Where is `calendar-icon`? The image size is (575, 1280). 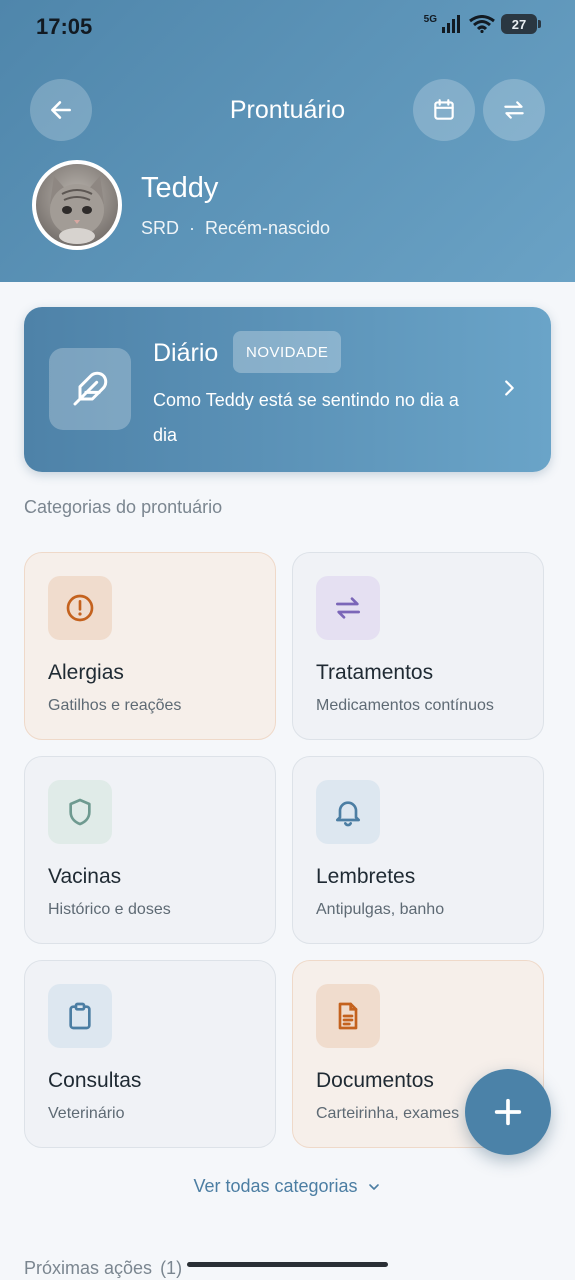
calendar-icon is located at coordinates (444, 109).